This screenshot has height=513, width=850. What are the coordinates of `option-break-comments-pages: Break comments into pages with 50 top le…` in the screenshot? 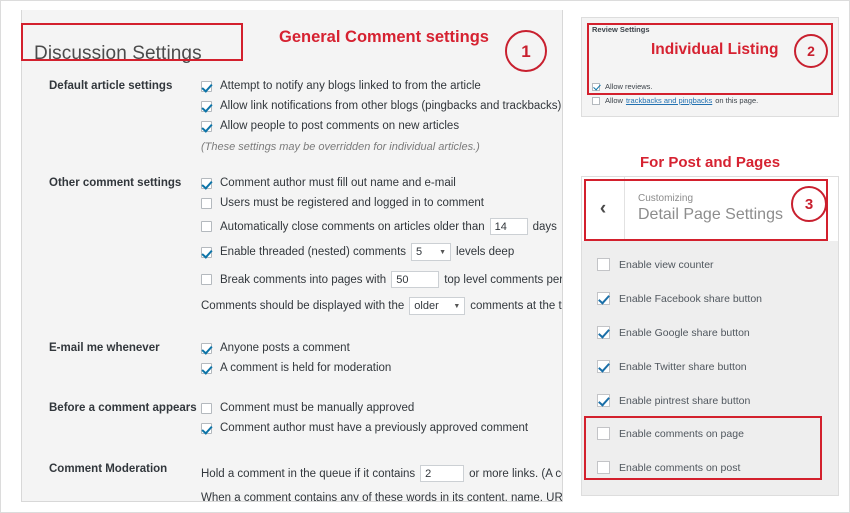 It's located at (382, 279).